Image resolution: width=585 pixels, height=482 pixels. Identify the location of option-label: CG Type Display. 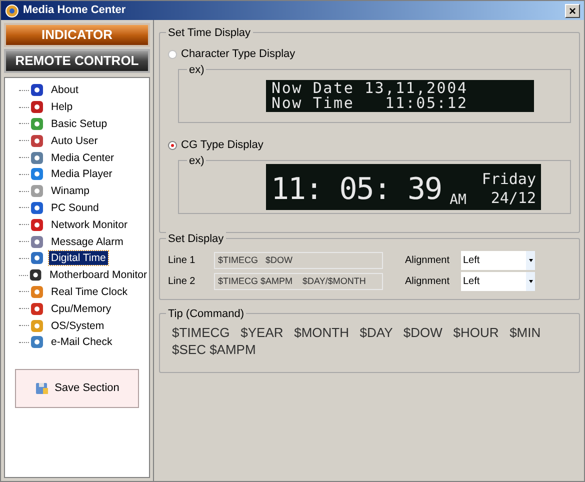
(222, 145).